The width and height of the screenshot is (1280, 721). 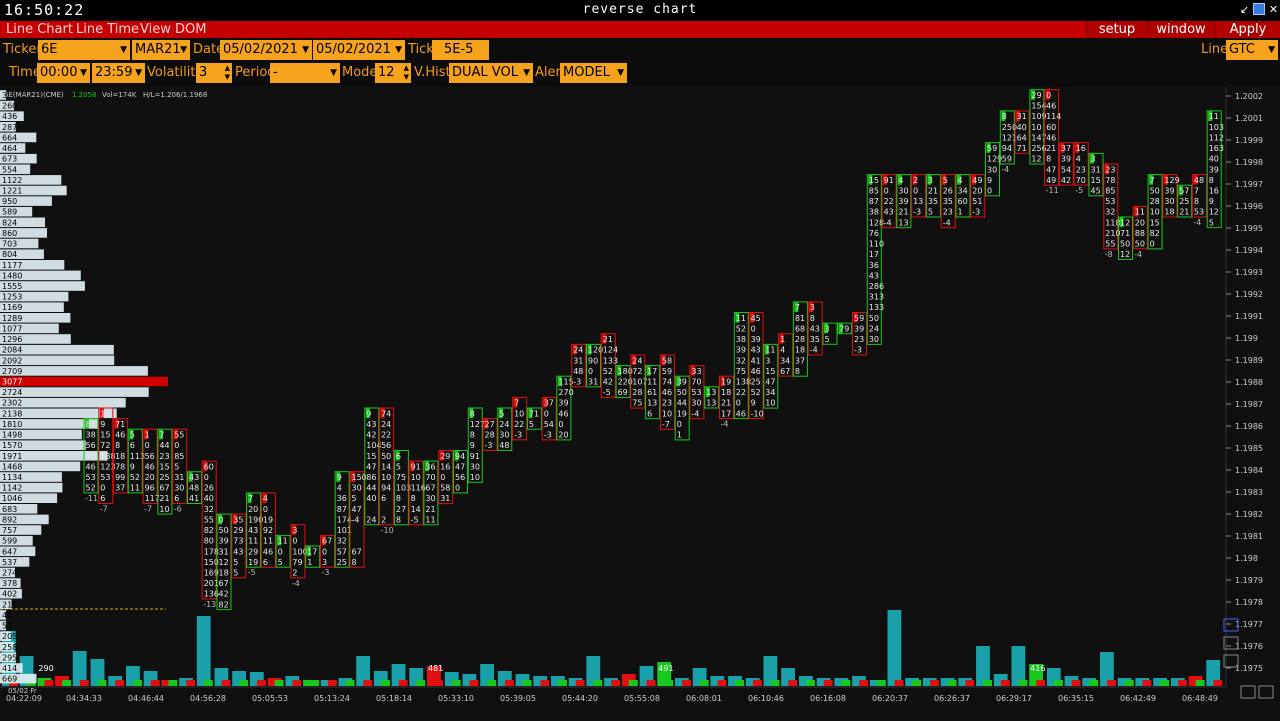 What do you see at coordinates (445, 488) in the screenshot?
I see `footprint-cell-value: 58` at bounding box center [445, 488].